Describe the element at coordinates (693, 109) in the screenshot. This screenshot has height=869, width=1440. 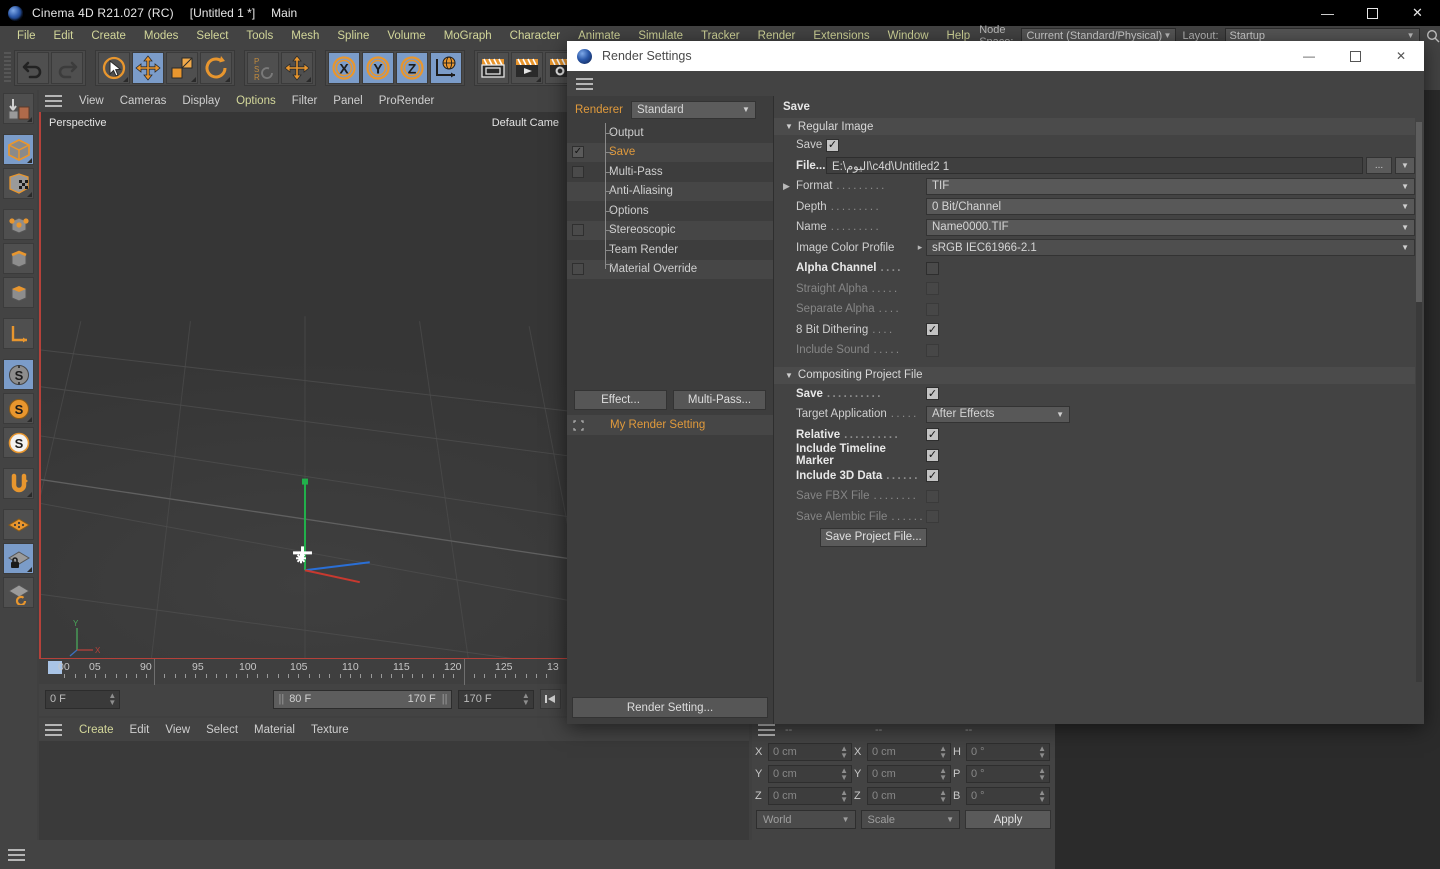
I see `renderer-select: Standard ▼` at that location.